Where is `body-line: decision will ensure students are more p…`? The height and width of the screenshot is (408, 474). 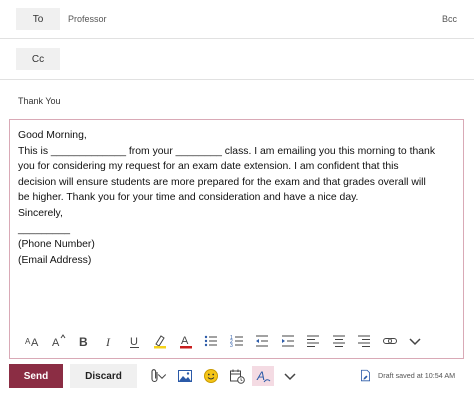 body-line: decision will ensure students are more p… is located at coordinates (222, 182).